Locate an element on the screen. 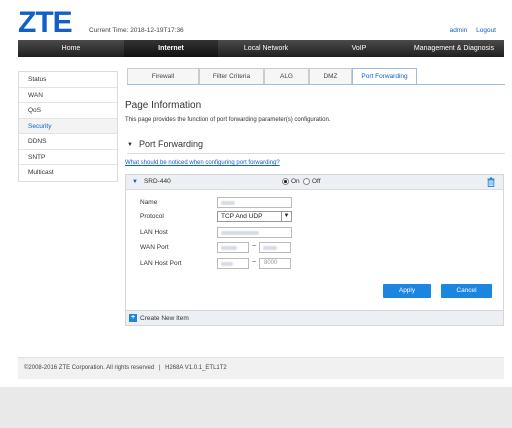 This screenshot has width=512, height=428. lan-host-port-start-input is located at coordinates (233, 263).